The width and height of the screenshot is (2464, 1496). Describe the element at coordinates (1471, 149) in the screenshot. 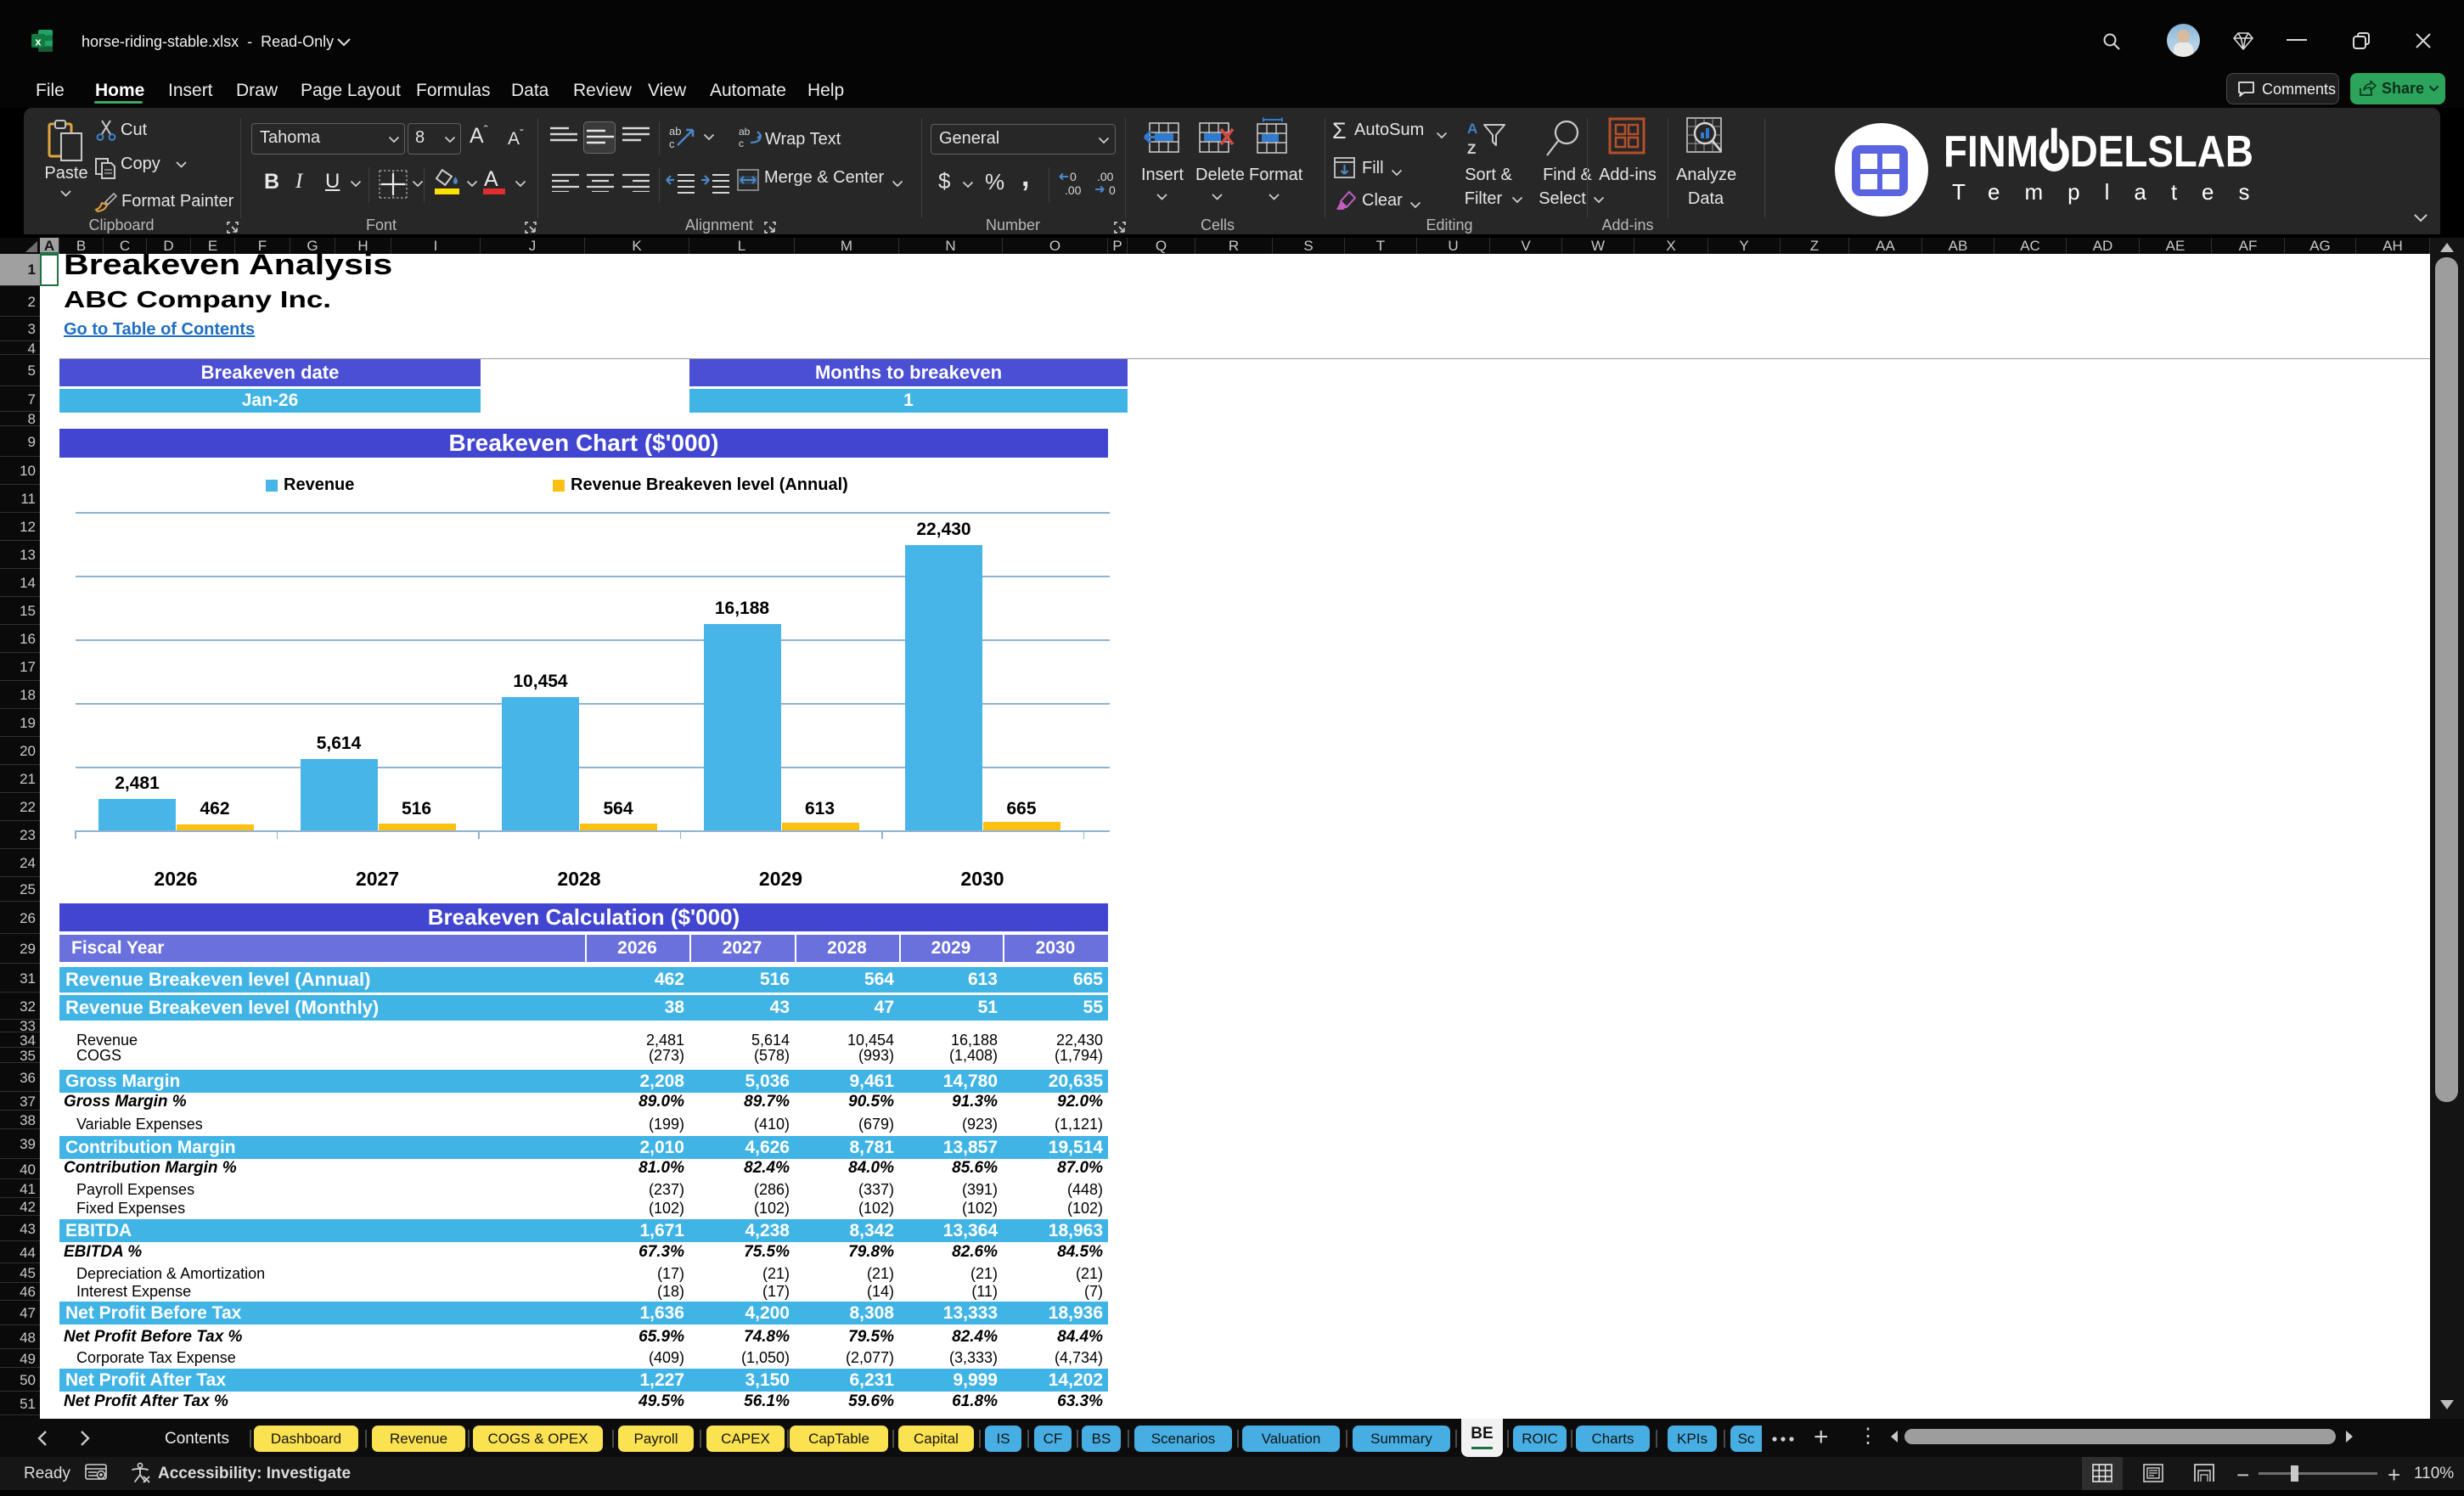

I see `svg-text: Z` at that location.